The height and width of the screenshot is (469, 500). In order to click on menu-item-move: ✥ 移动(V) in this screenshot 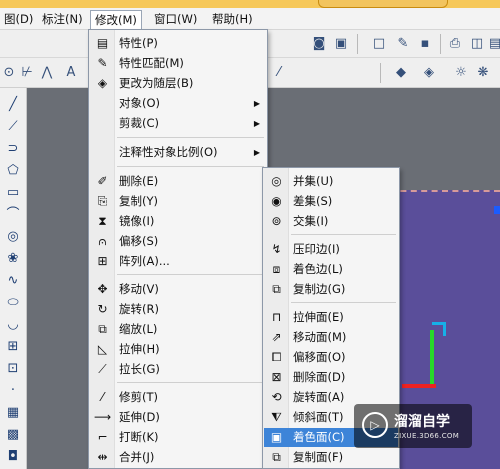, I will do `click(178, 289)`.